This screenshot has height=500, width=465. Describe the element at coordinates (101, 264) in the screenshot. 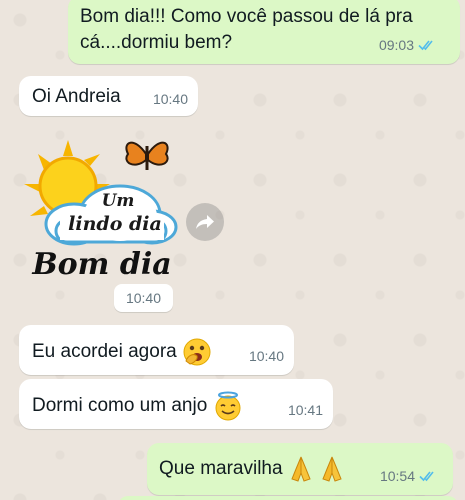

I see `sticker-text-bottom: Bom dia` at that location.